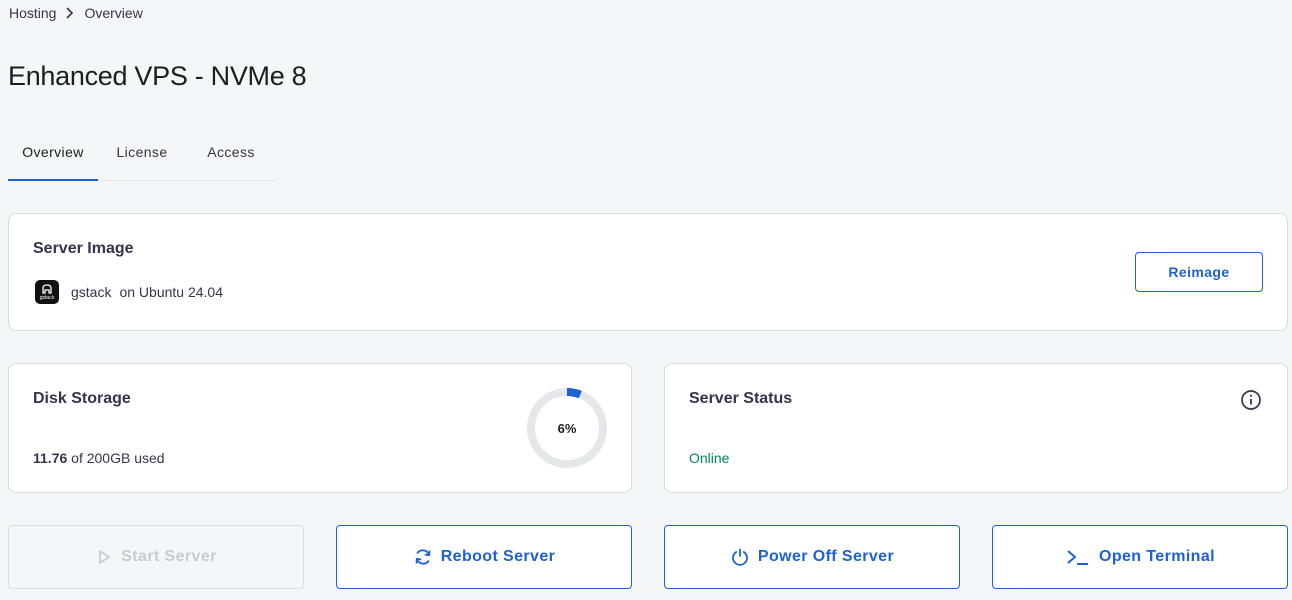  I want to click on server-image-title: Server Image, so click(83, 248).